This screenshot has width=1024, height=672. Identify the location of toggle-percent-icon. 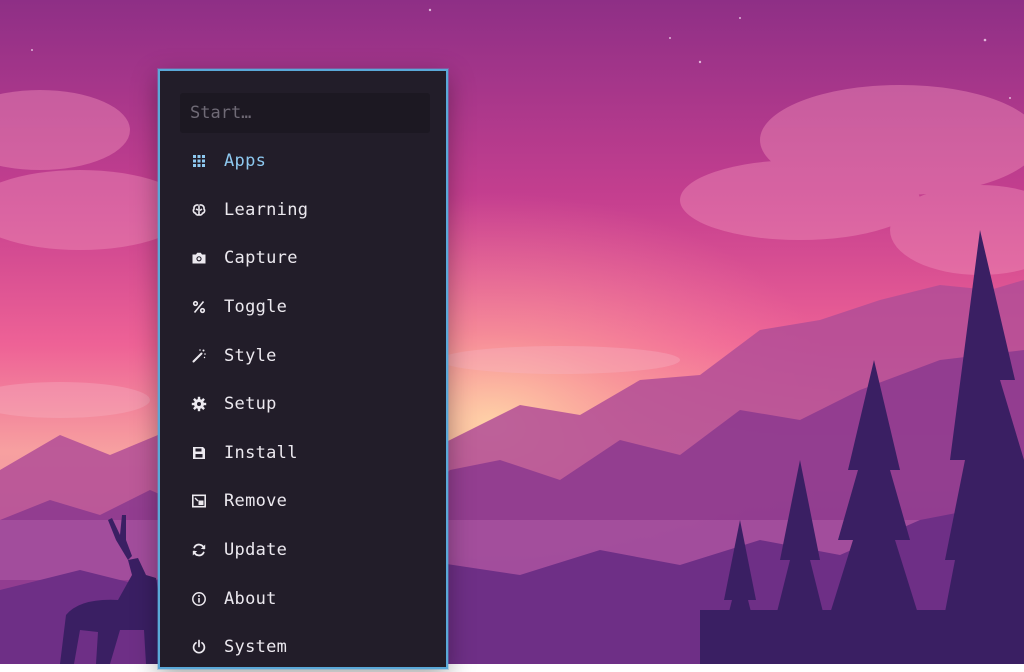
(199, 307).